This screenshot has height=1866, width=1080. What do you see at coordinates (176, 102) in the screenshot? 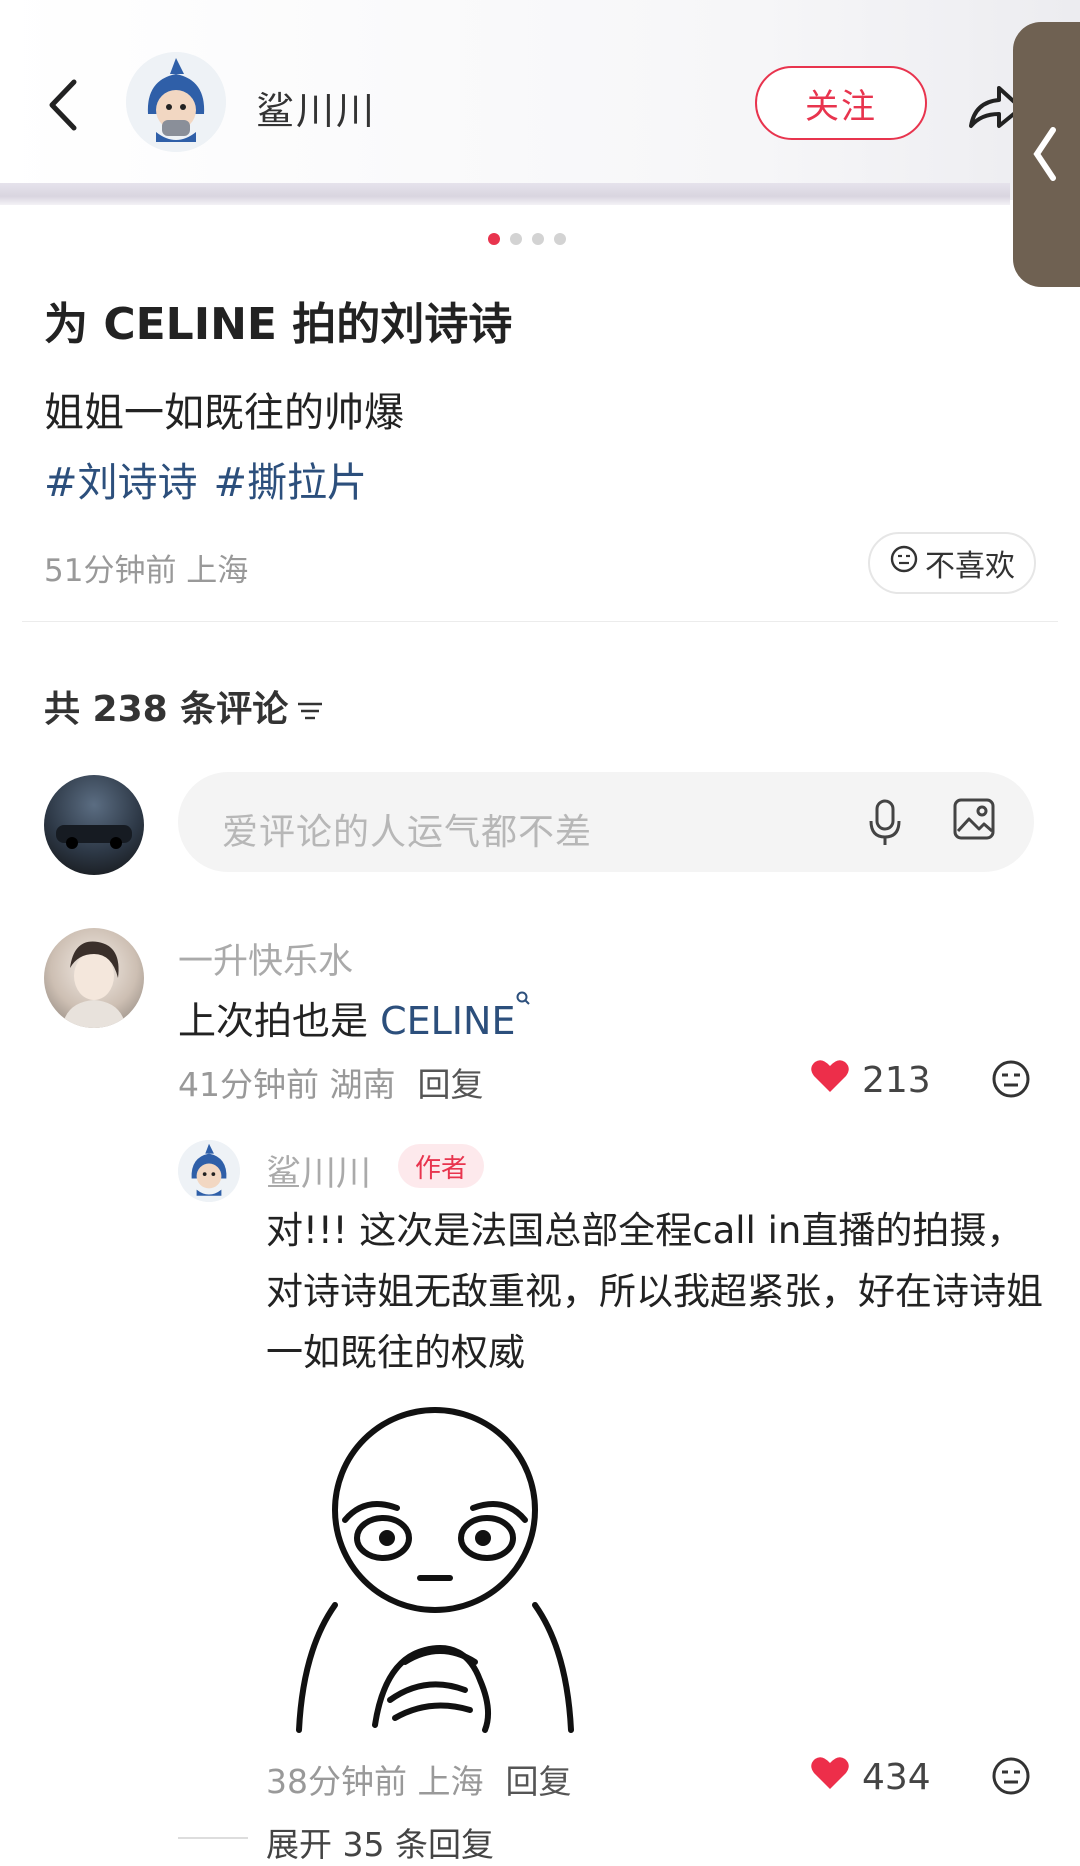
I see `author-avatar` at bounding box center [176, 102].